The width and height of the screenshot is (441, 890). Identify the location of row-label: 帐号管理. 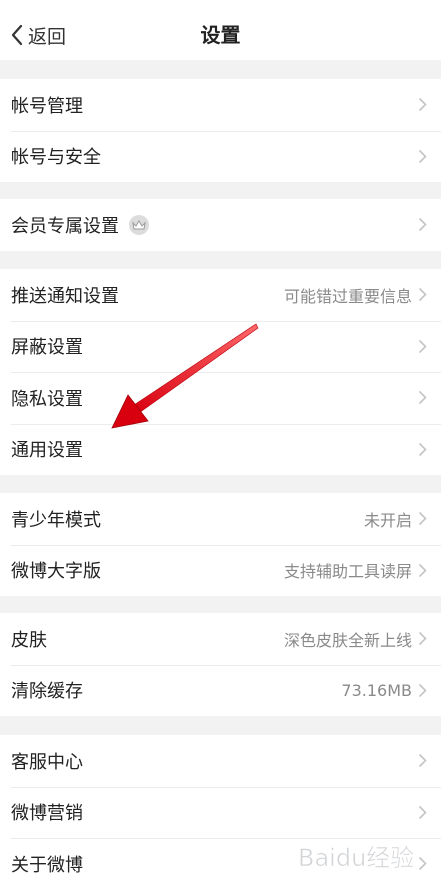
(47, 106).